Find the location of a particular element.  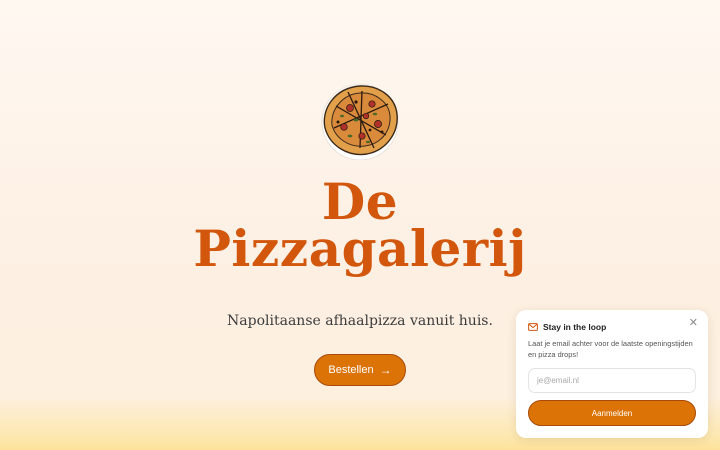

pizza-logo is located at coordinates (360, 120).